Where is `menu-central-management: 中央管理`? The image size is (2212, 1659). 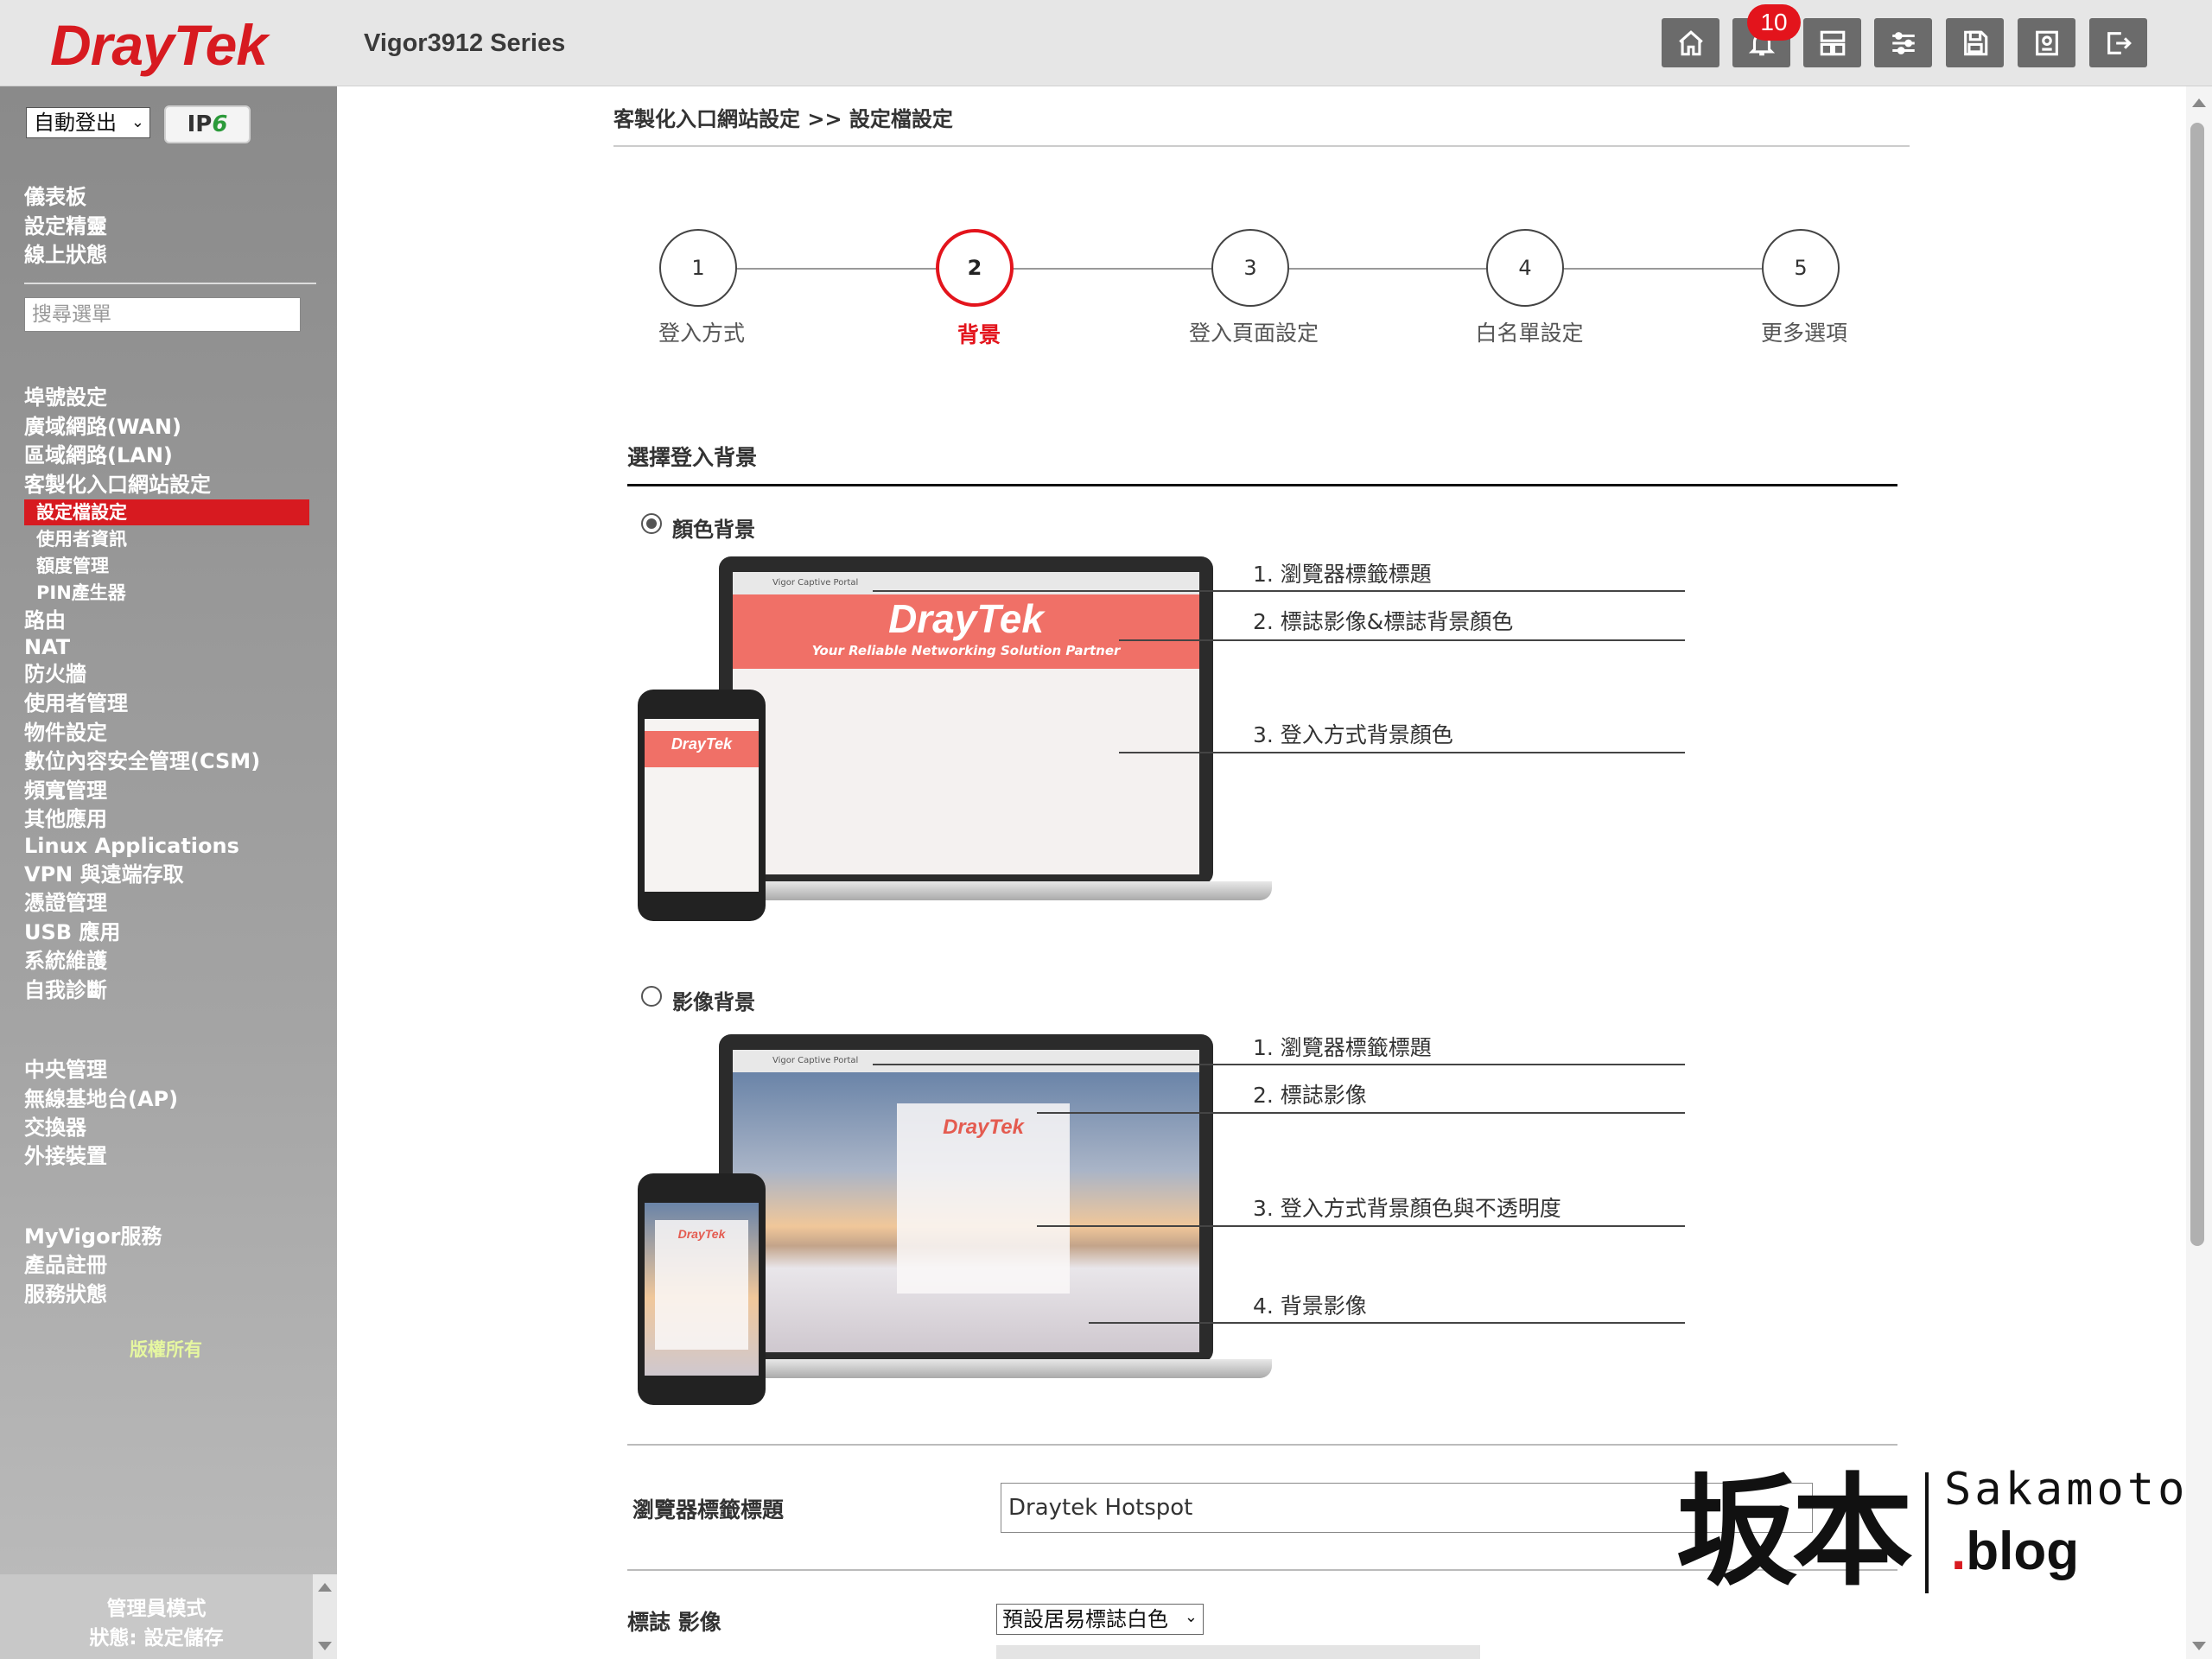 menu-central-management: 中央管理 is located at coordinates (65, 1070).